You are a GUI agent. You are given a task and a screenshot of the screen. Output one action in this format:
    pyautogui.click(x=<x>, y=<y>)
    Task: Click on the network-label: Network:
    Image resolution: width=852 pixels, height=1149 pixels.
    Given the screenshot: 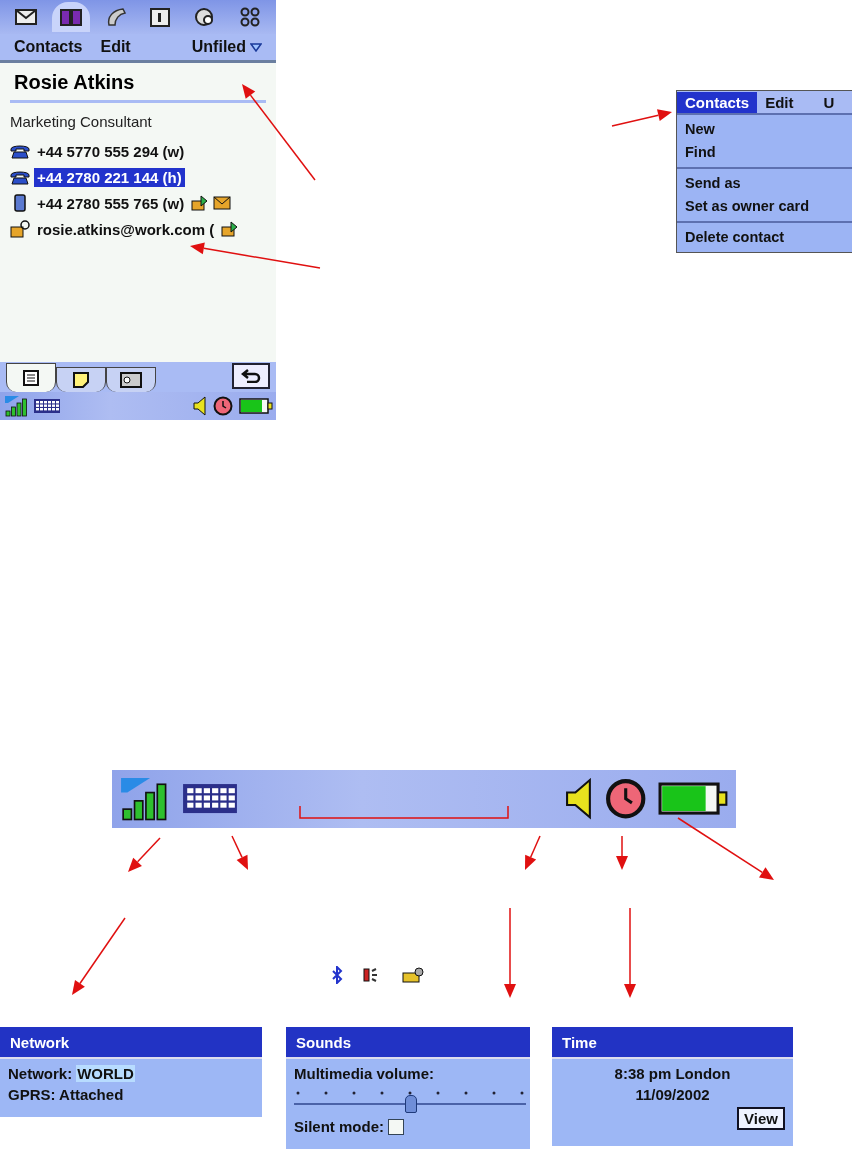 What is the action you would take?
    pyautogui.click(x=40, y=1073)
    